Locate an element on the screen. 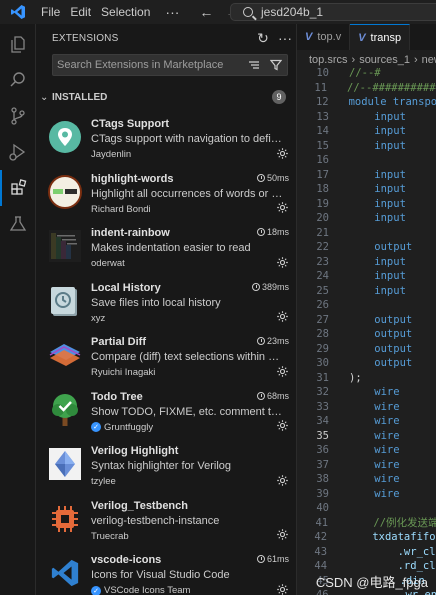 The image size is (436, 595). todo-tree-icon is located at coordinates (65, 410).